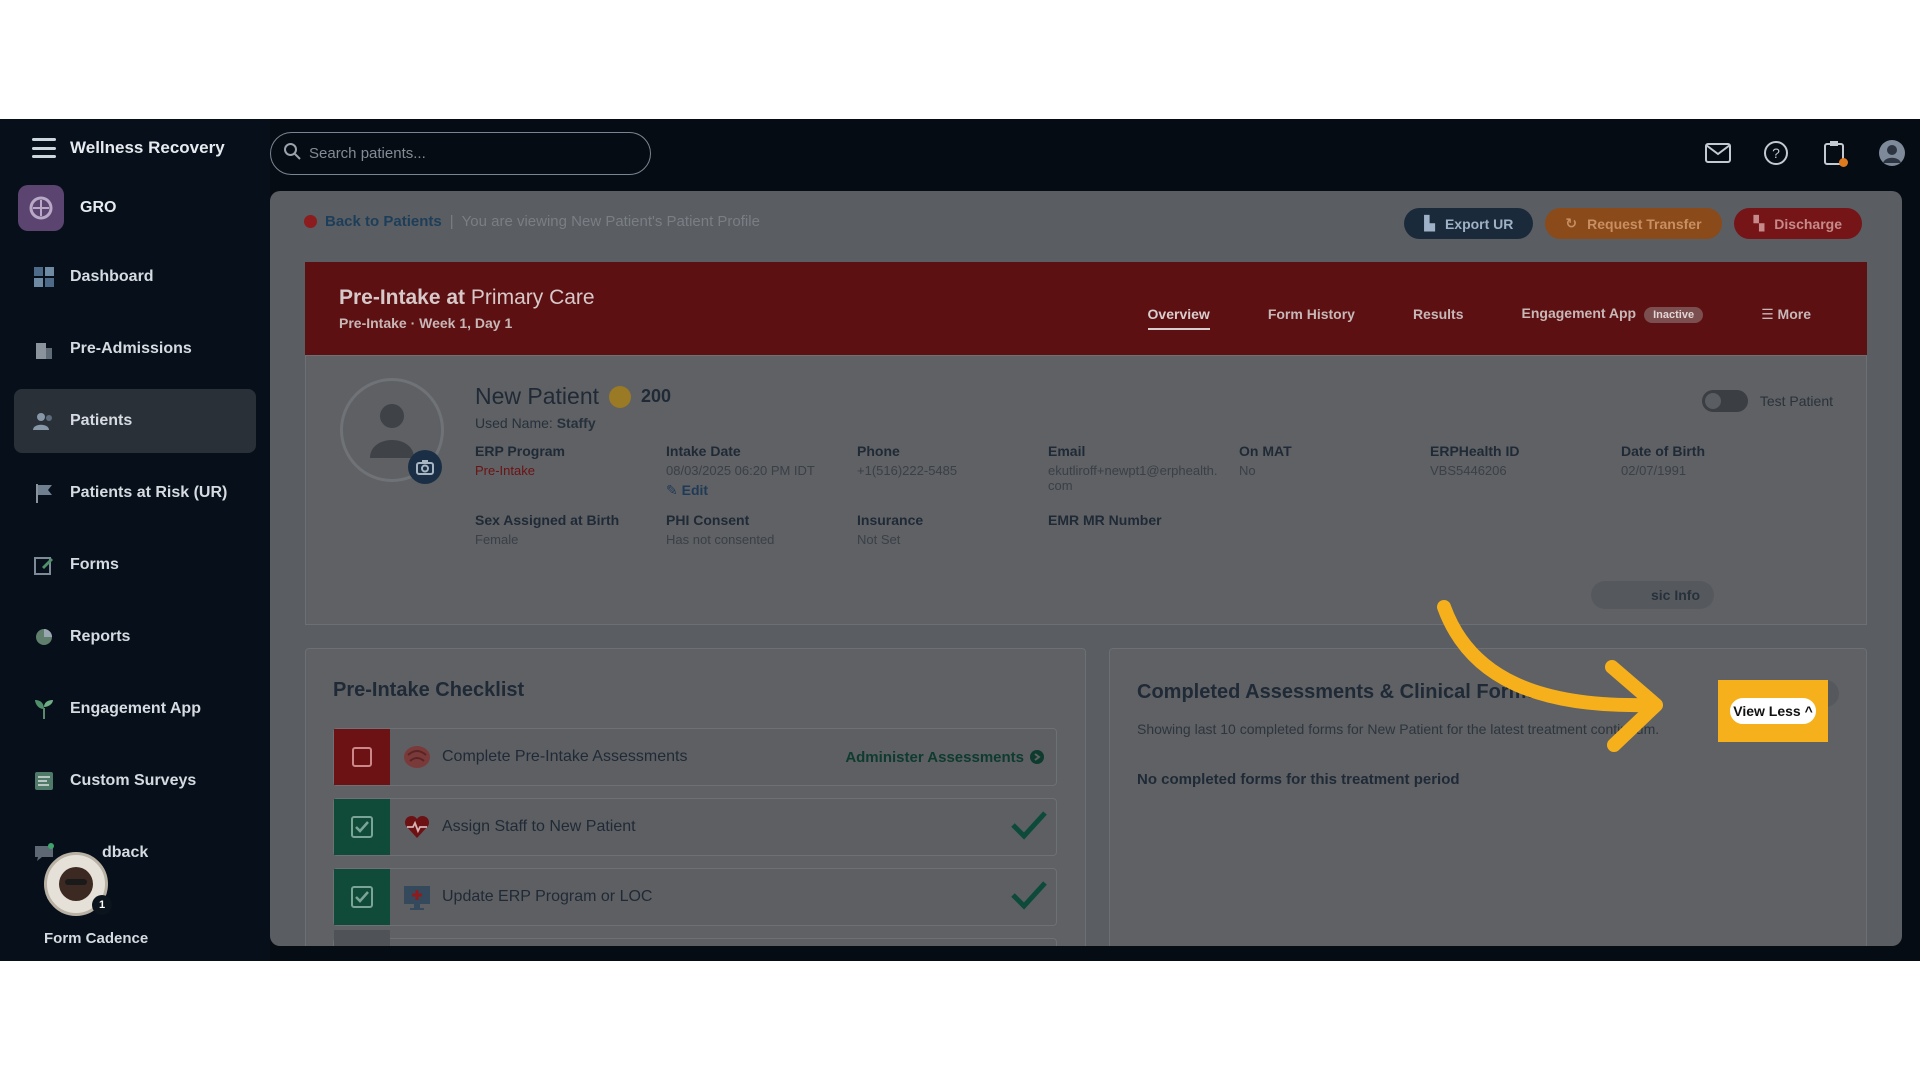 Image resolution: width=1920 pixels, height=1080 pixels. Describe the element at coordinates (1644, 223) in the screenshot. I see `transfer-label: Request Transfer` at that location.